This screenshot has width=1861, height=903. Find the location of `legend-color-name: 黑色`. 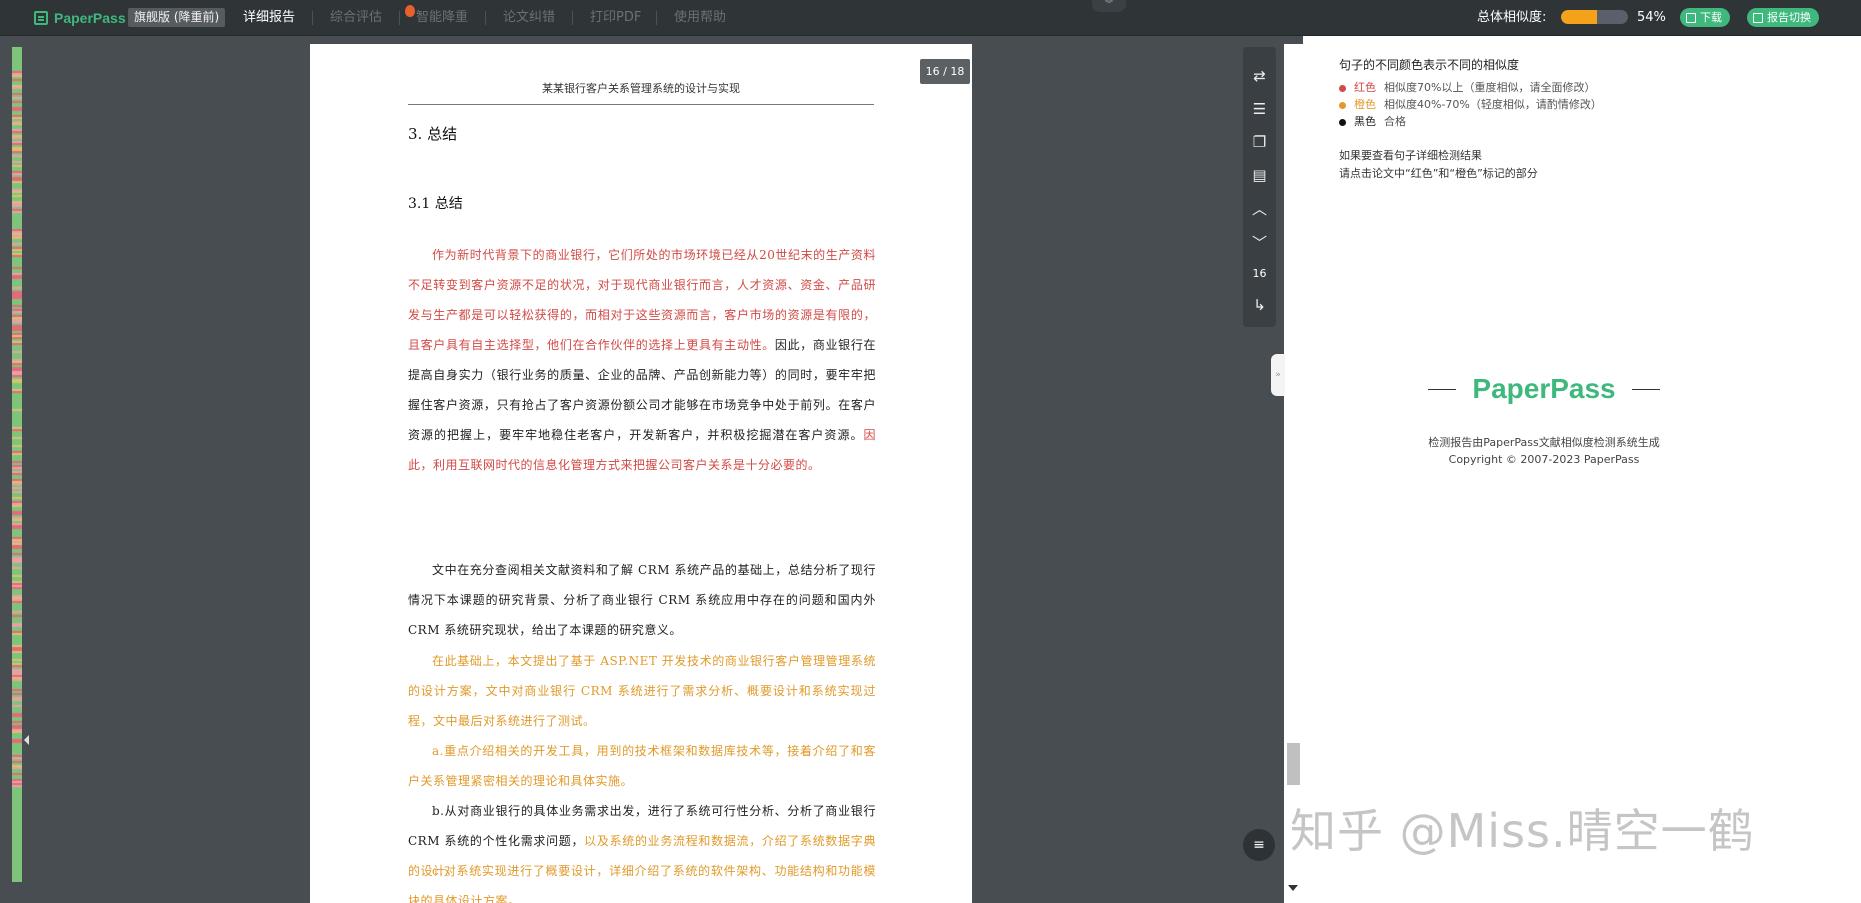

legend-color-name: 黑色 is located at coordinates (1365, 121).